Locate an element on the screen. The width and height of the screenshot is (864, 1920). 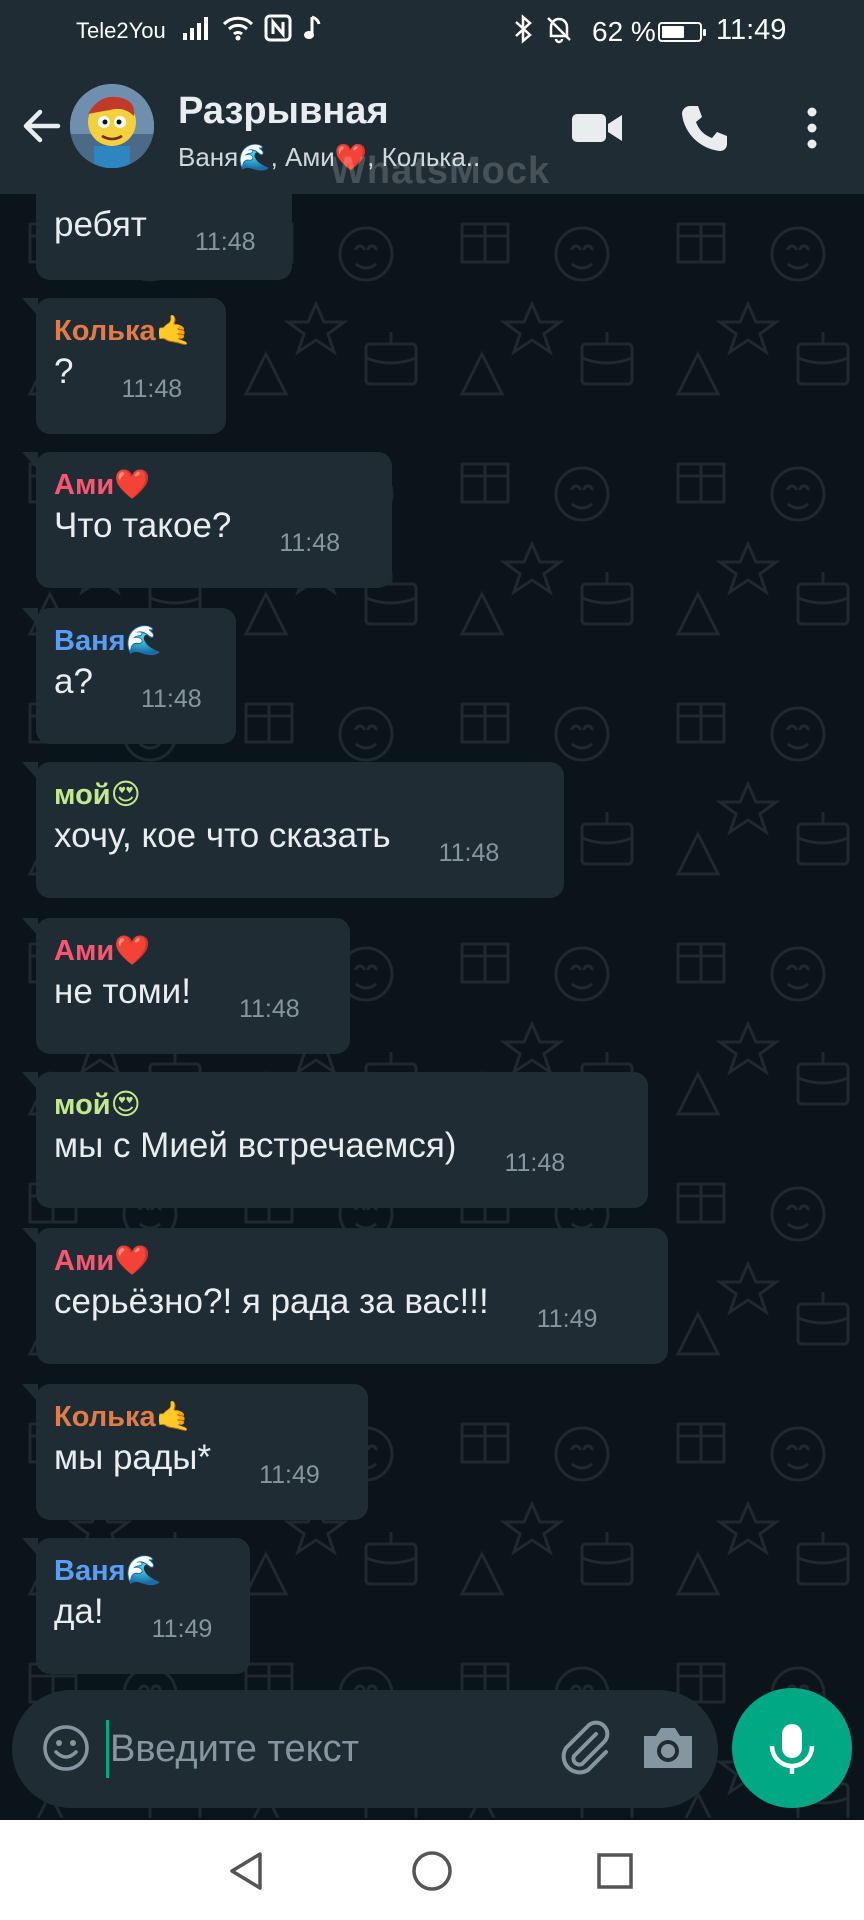
emoji-icon is located at coordinates (66, 1748).